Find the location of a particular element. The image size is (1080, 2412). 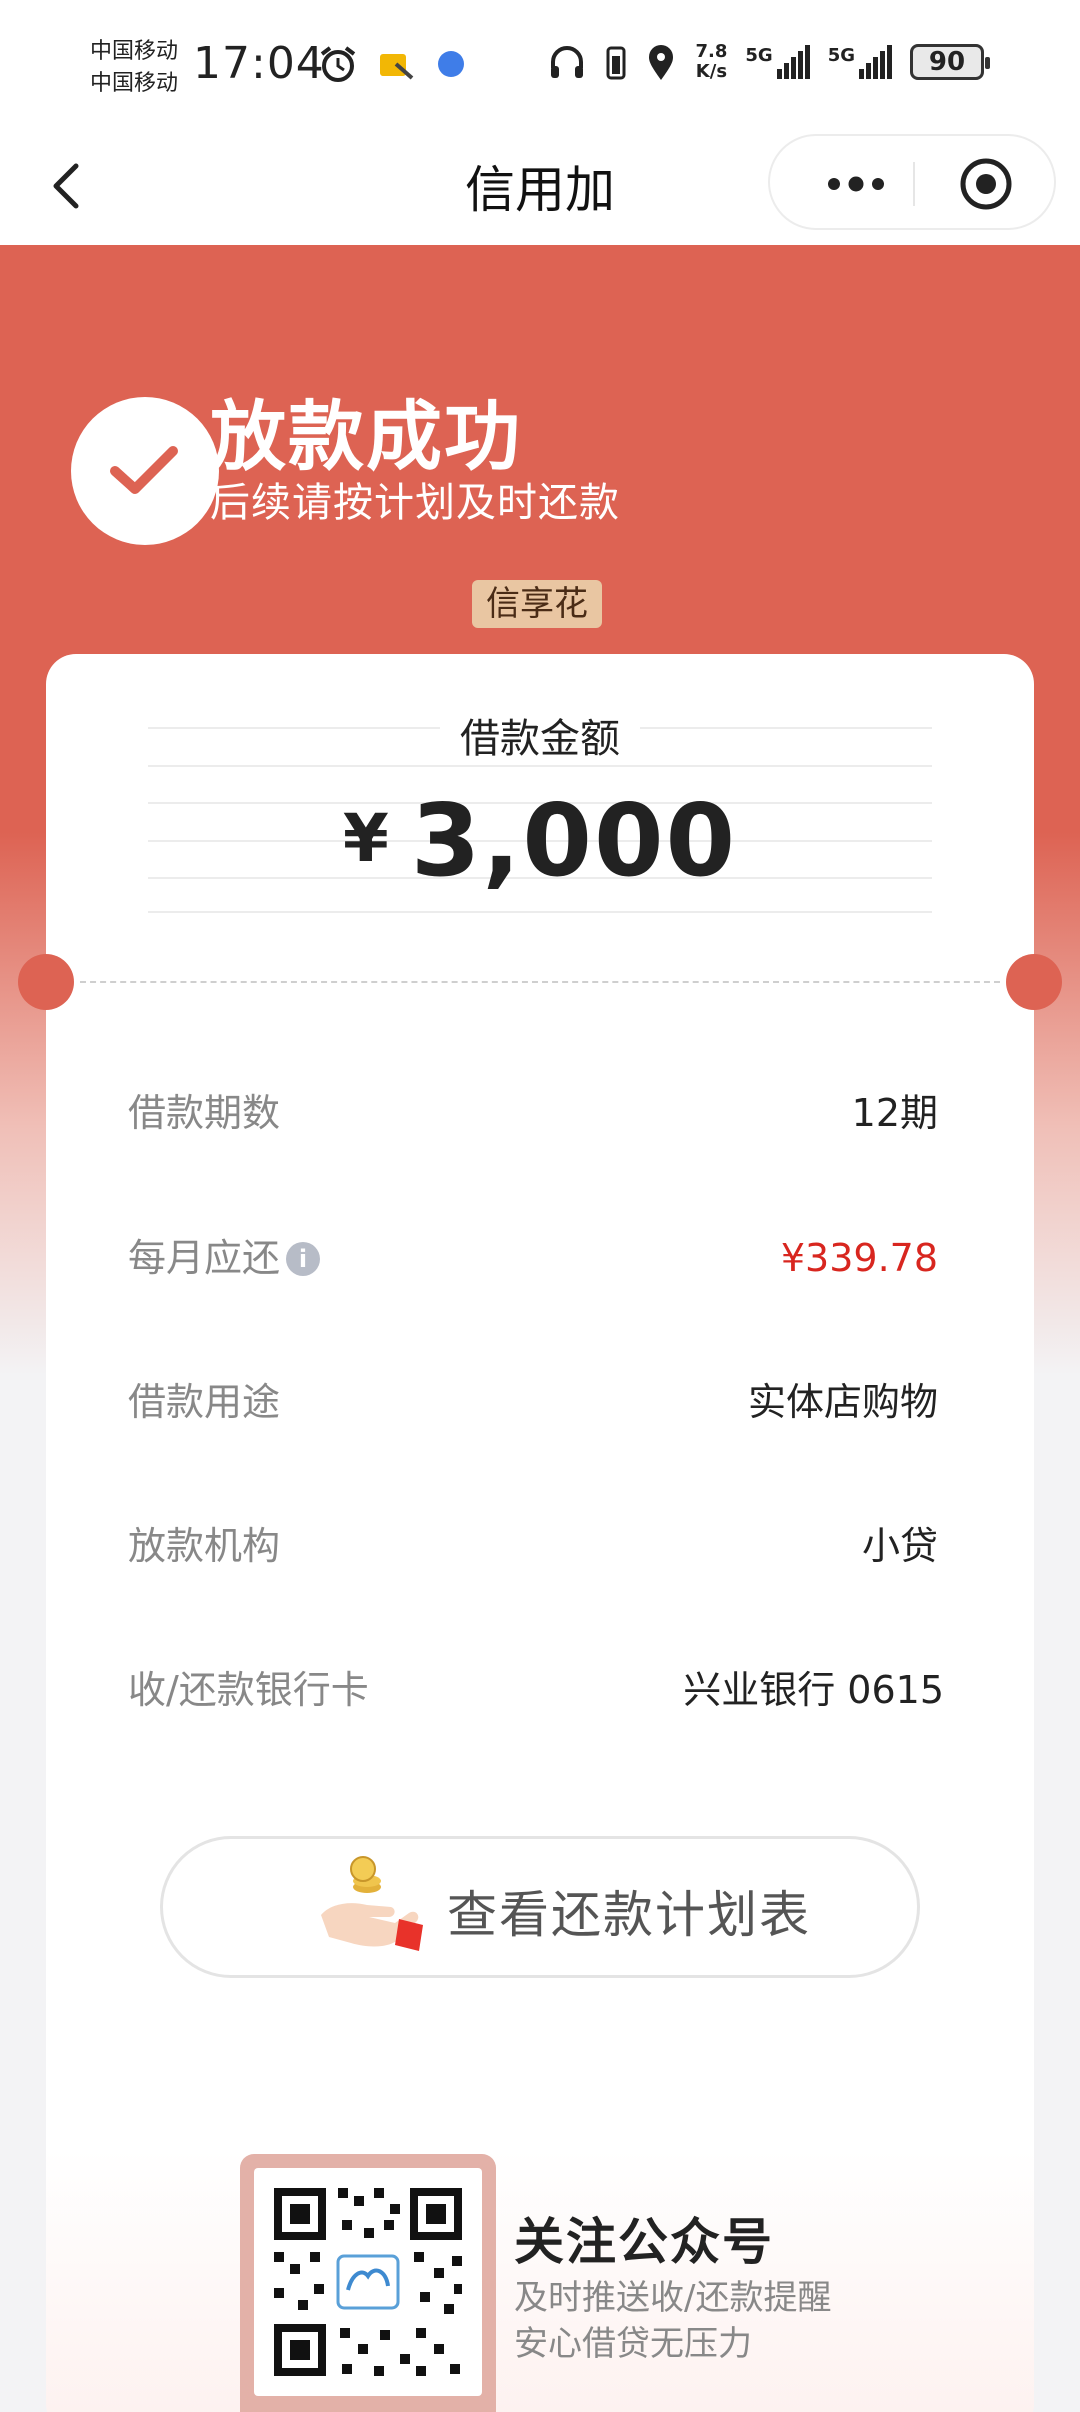

success-check-badge is located at coordinates (145, 471).